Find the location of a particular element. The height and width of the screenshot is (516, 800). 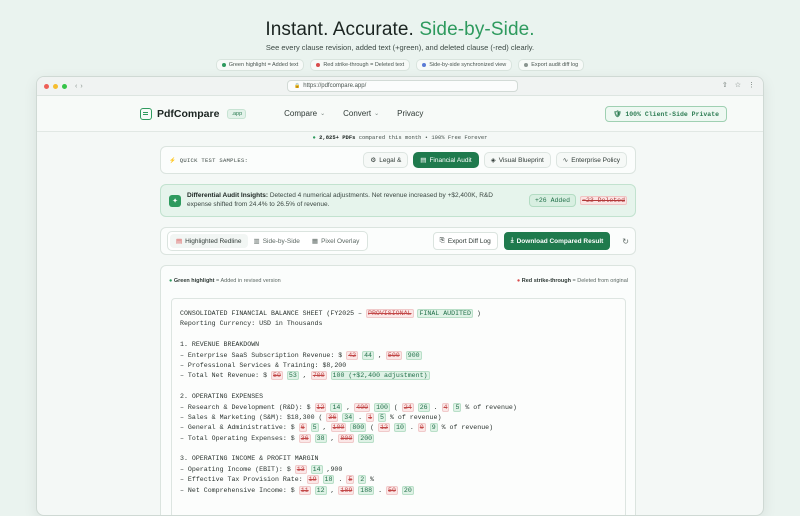

tab-highlighted-redline: ▤ Highlighted Redline is located at coordinates (209, 241).